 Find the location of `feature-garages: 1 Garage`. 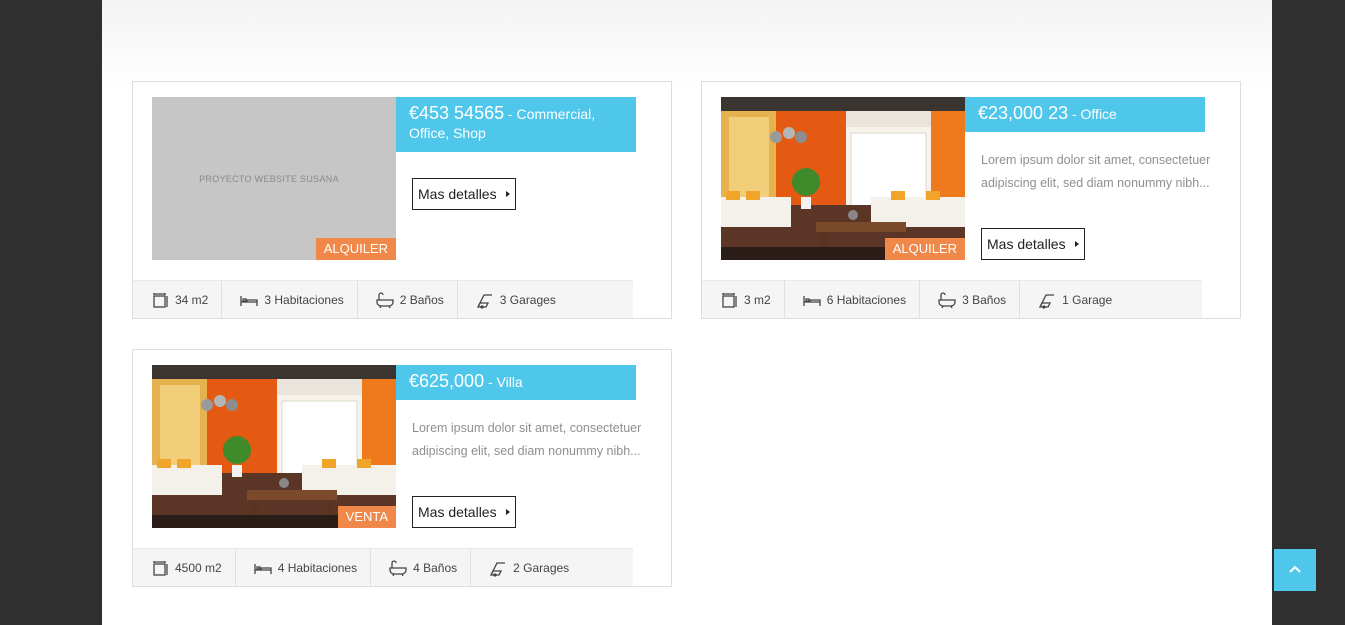

feature-garages: 1 Garage is located at coordinates (1072, 299).